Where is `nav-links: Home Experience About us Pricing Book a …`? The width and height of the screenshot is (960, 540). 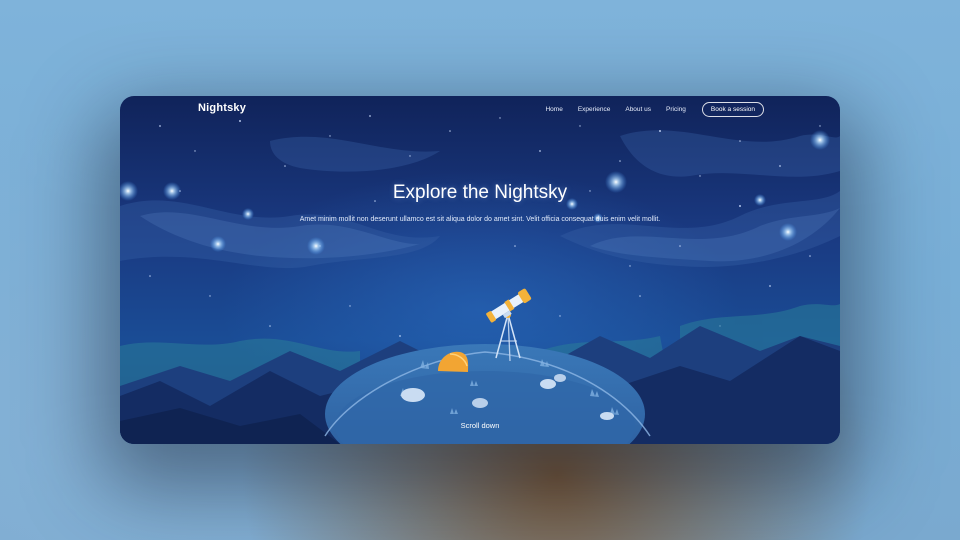
nav-links: Home Experience About us Pricing Book a … is located at coordinates (647, 109).